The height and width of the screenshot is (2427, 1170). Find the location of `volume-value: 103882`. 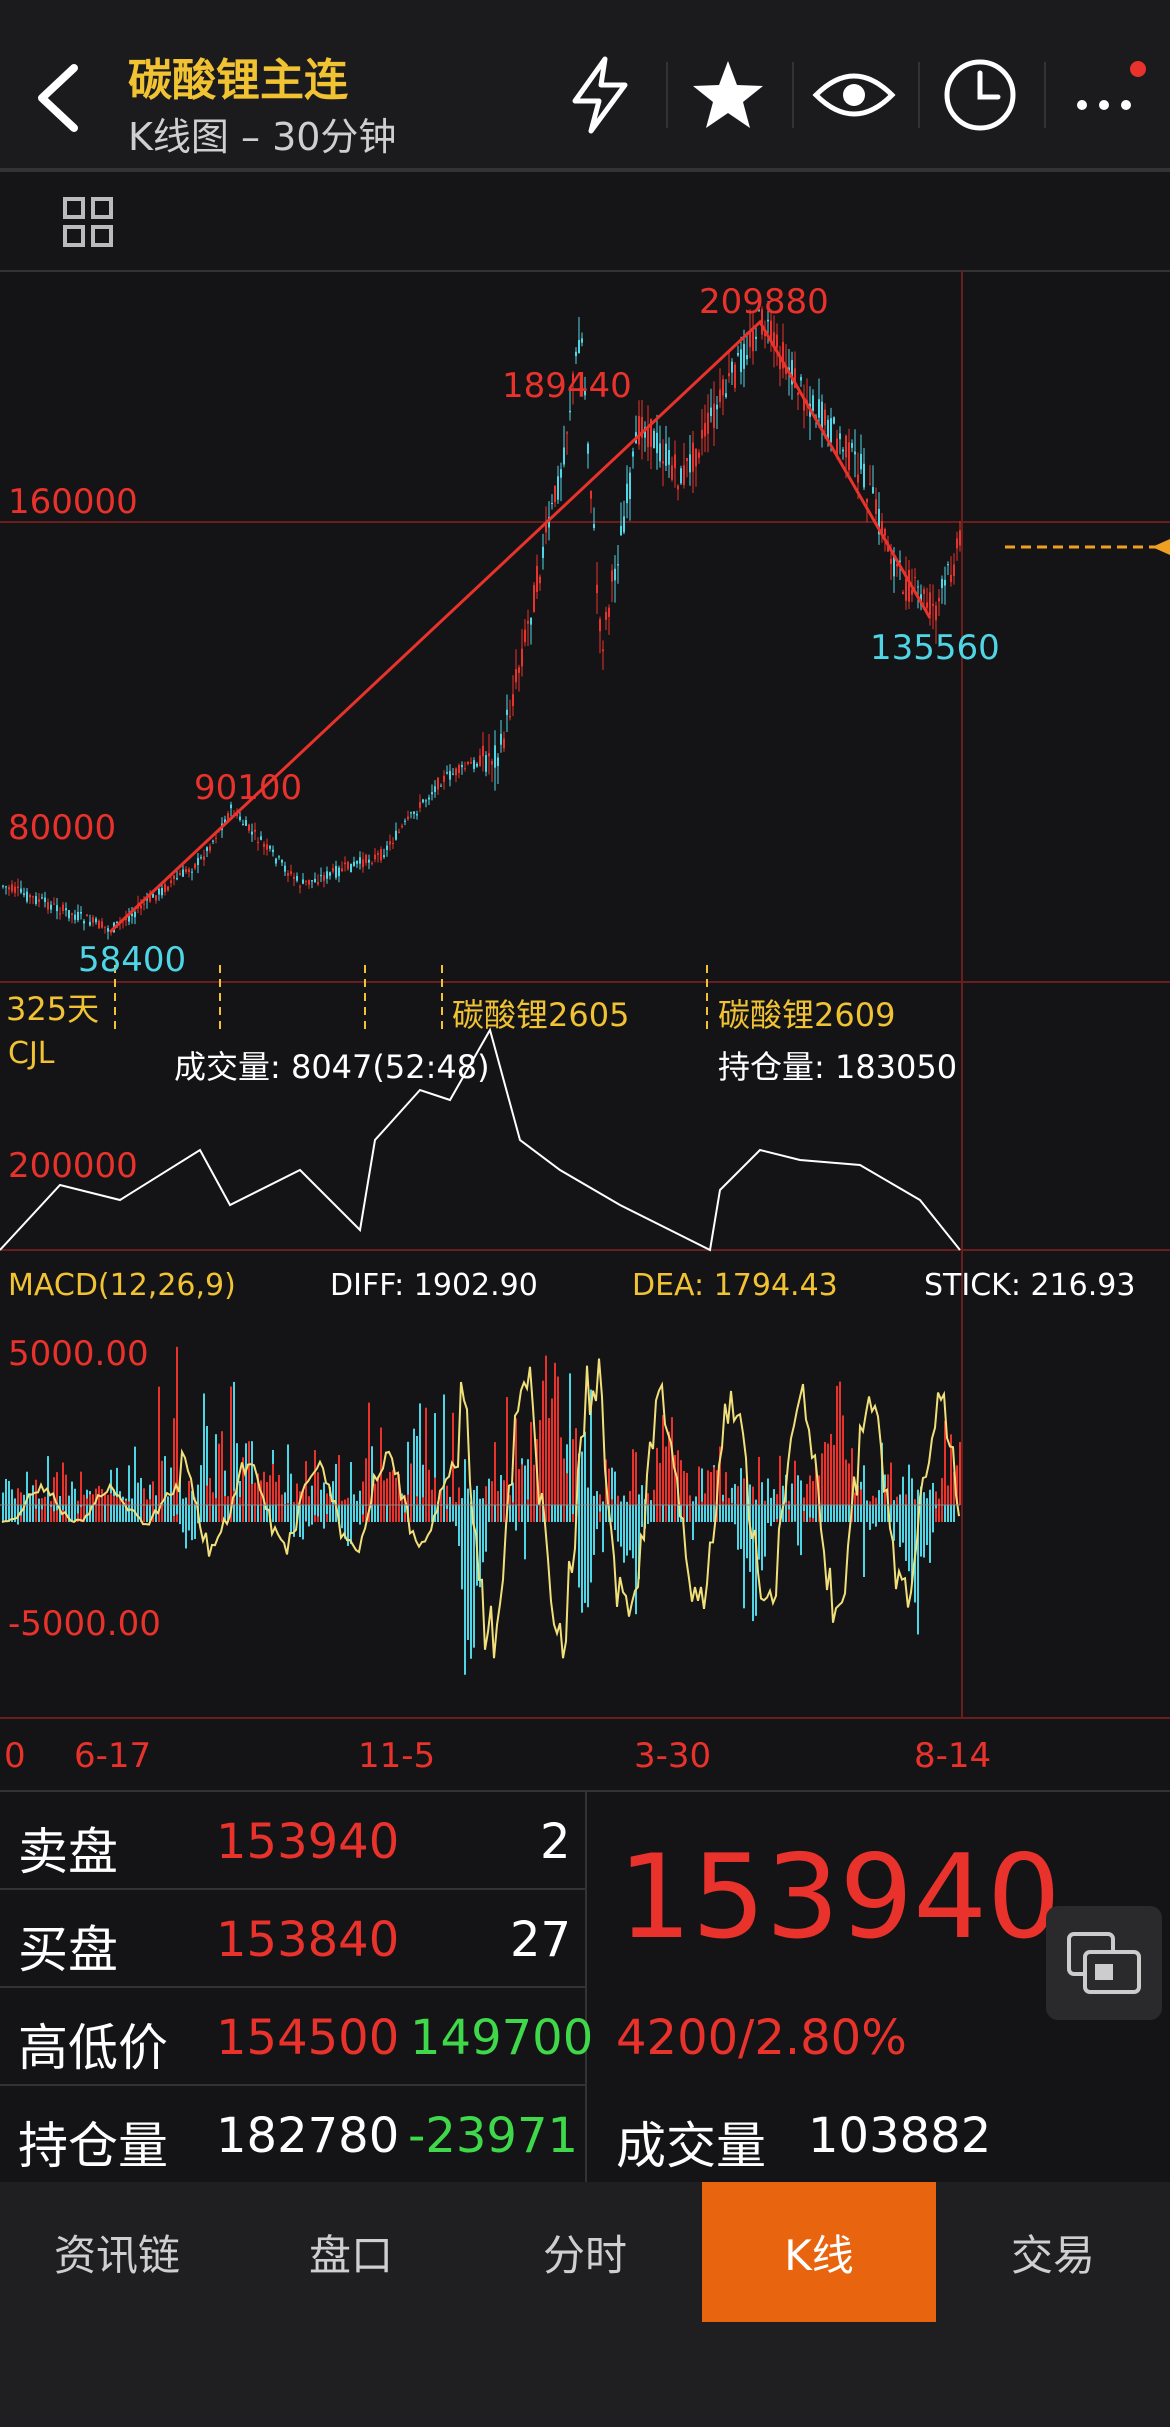

volume-value: 103882 is located at coordinates (900, 2136).